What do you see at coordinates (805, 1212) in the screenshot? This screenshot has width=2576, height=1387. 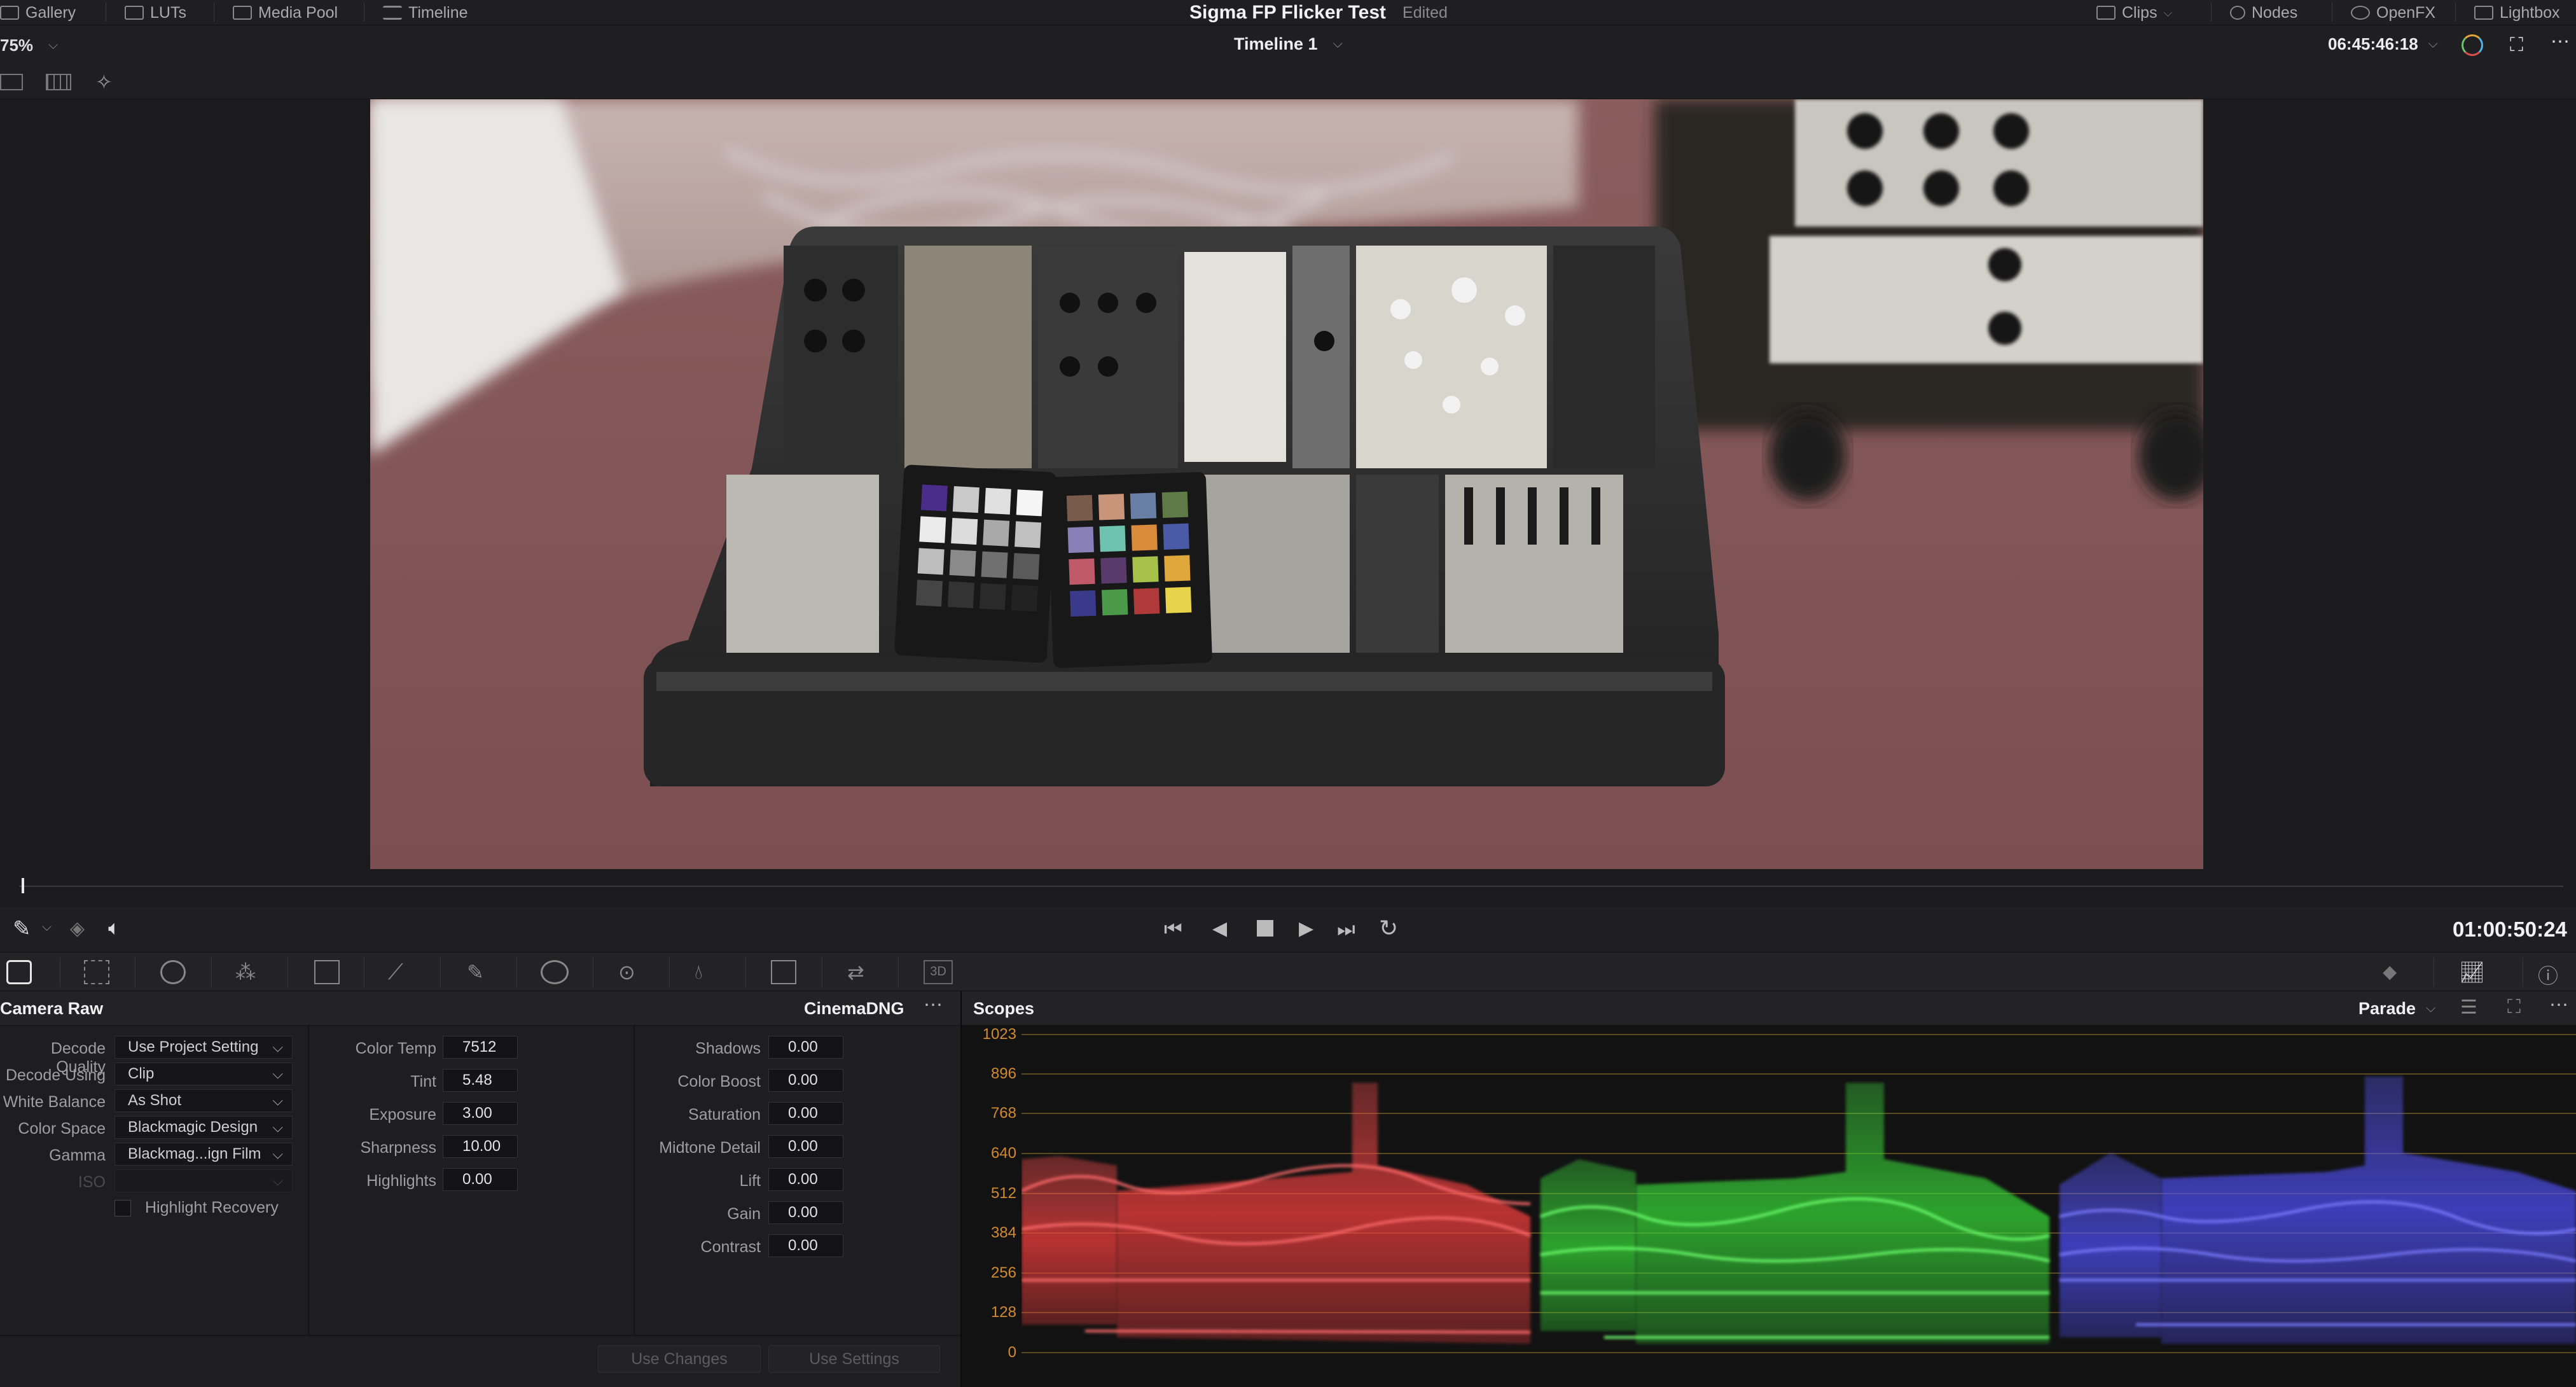 I see `gain-field: 0.00` at bounding box center [805, 1212].